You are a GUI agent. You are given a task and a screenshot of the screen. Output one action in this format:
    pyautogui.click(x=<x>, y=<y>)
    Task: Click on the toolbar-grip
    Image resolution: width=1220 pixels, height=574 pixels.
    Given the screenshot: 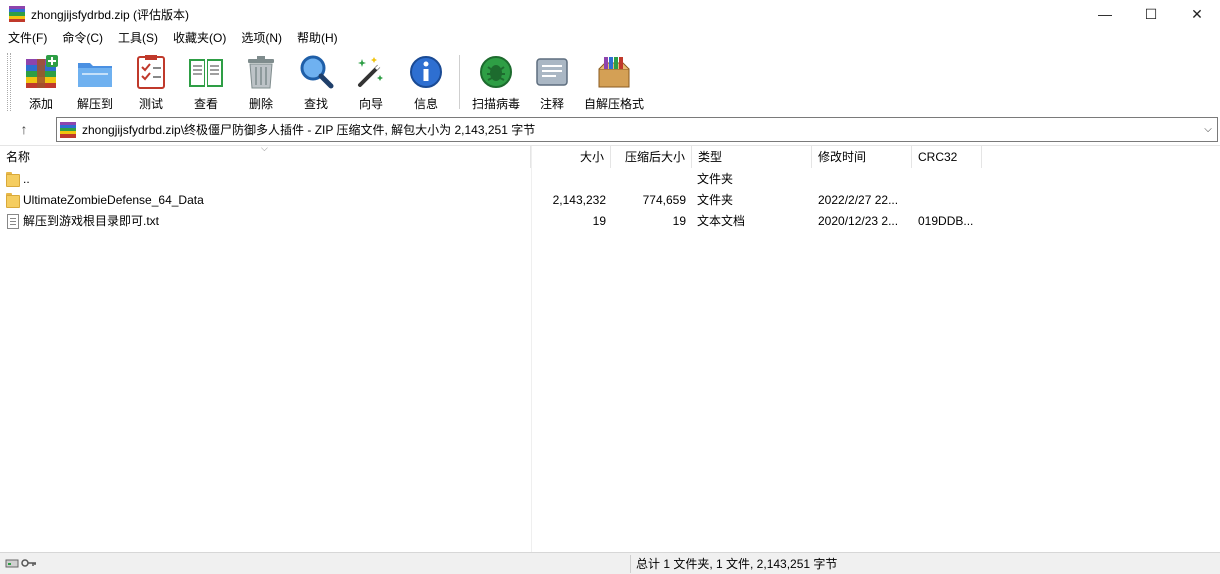 What is the action you would take?
    pyautogui.click(x=9, y=82)
    